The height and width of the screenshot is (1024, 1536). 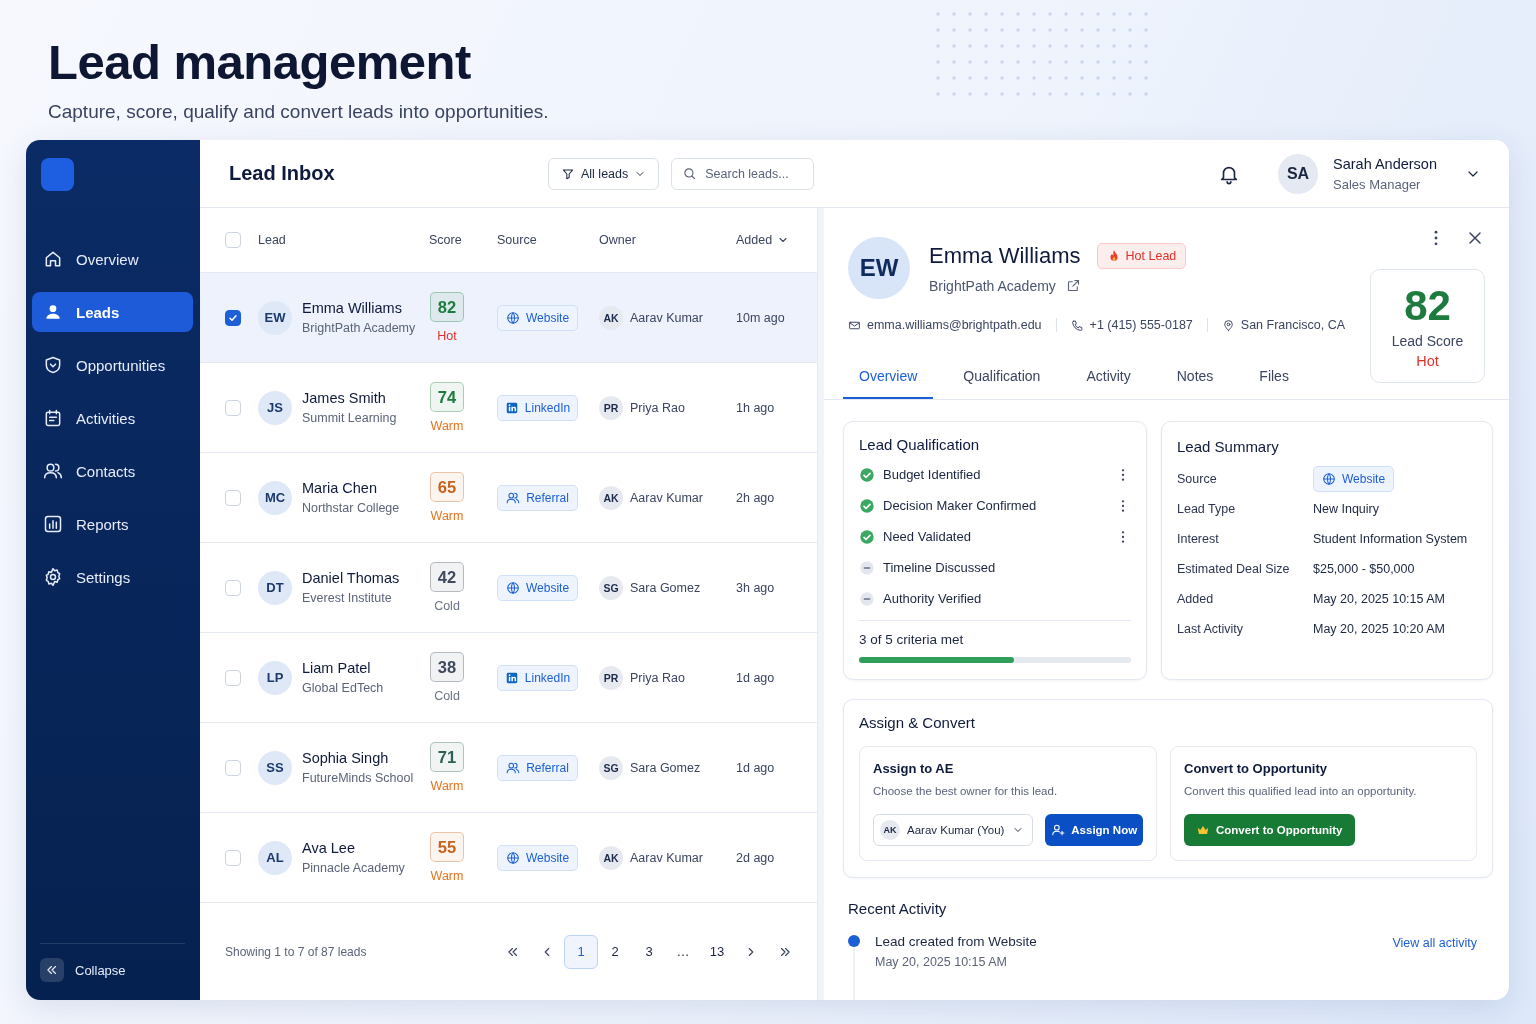 I want to click on avatar: SG, so click(x=611, y=767).